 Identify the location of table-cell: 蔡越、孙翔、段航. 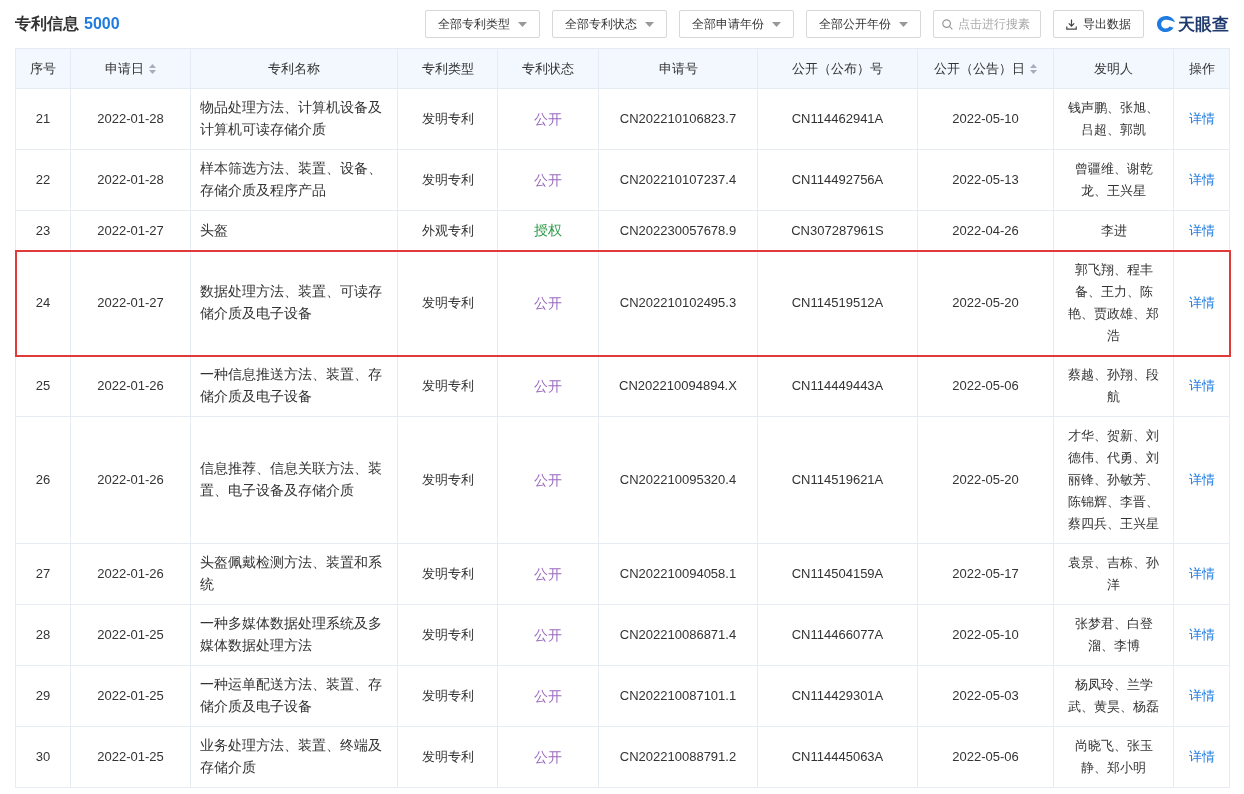
(1113, 386).